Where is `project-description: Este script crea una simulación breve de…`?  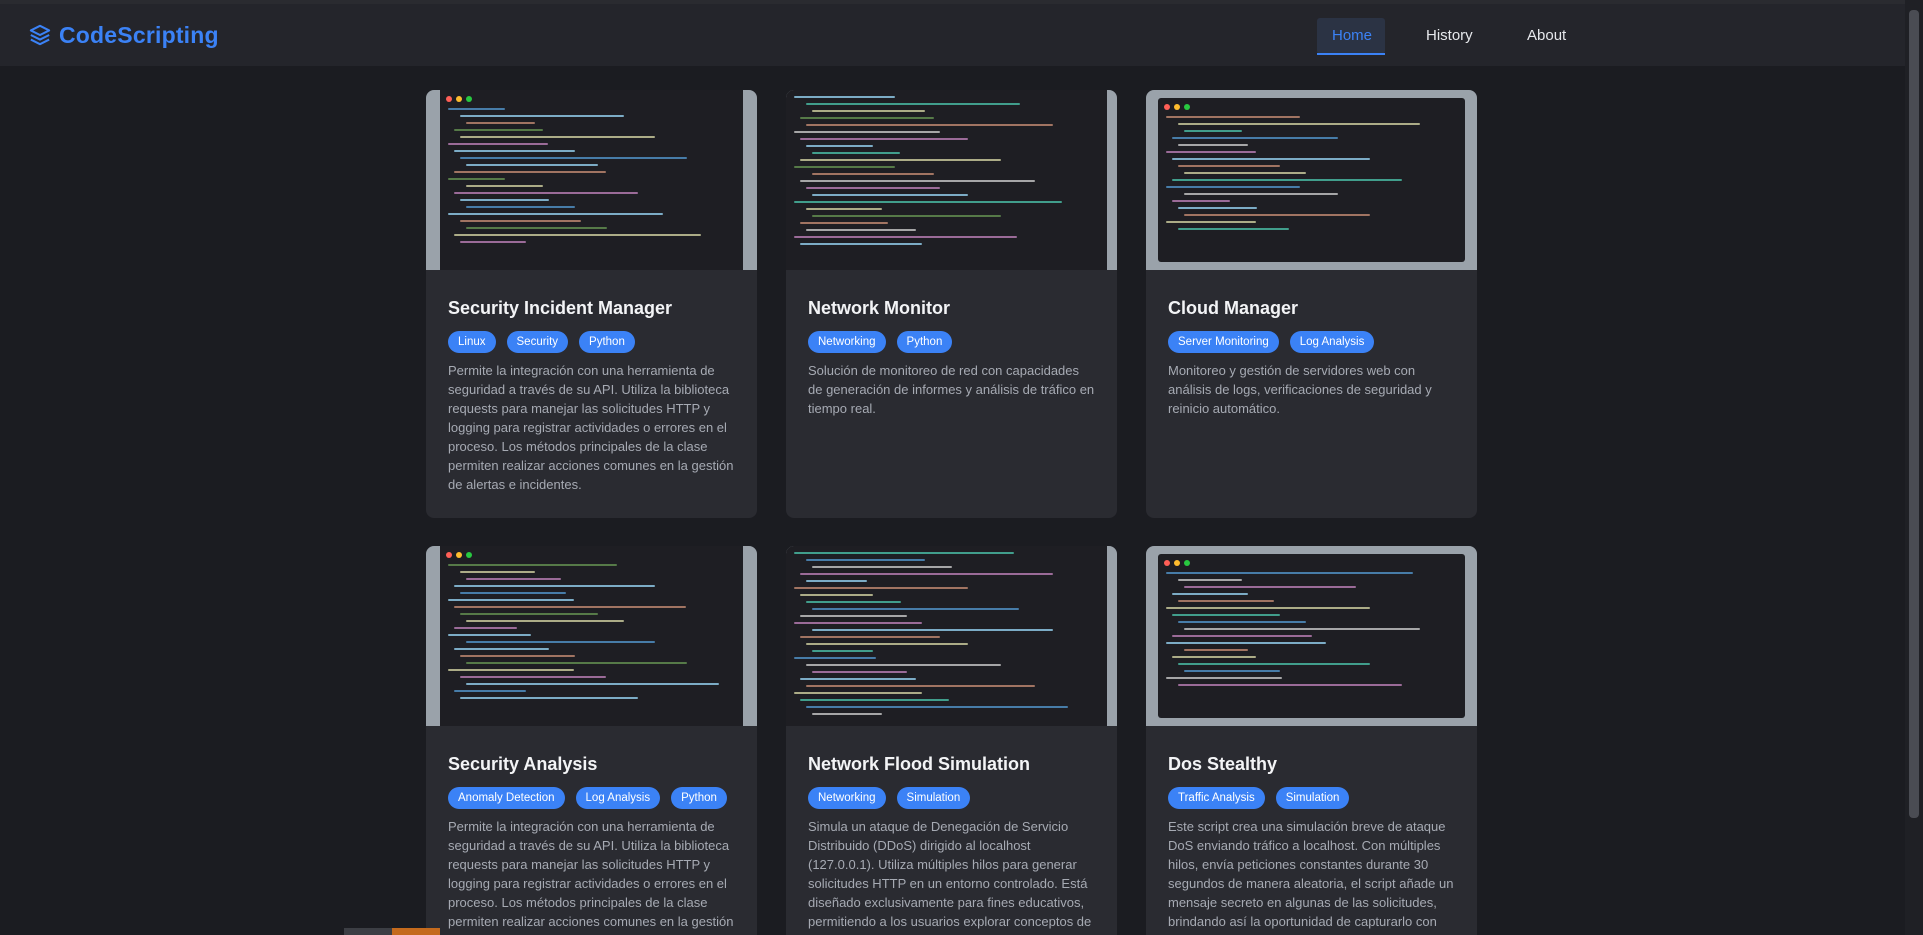
project-description: Este script crea una simulación breve de… is located at coordinates (1311, 874).